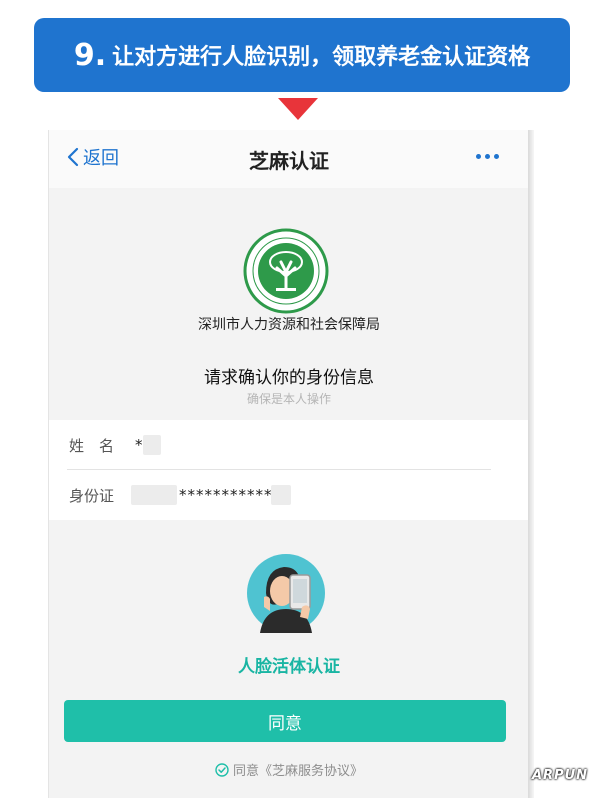 This screenshot has height=798, width=600. Describe the element at coordinates (286, 271) in the screenshot. I see `org-logo` at that location.